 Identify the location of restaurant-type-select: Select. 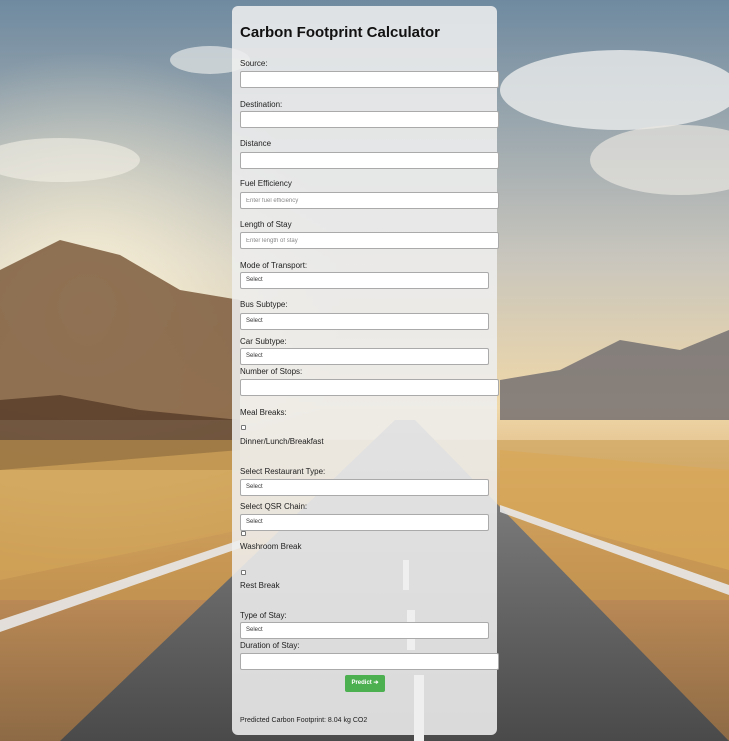
(364, 487).